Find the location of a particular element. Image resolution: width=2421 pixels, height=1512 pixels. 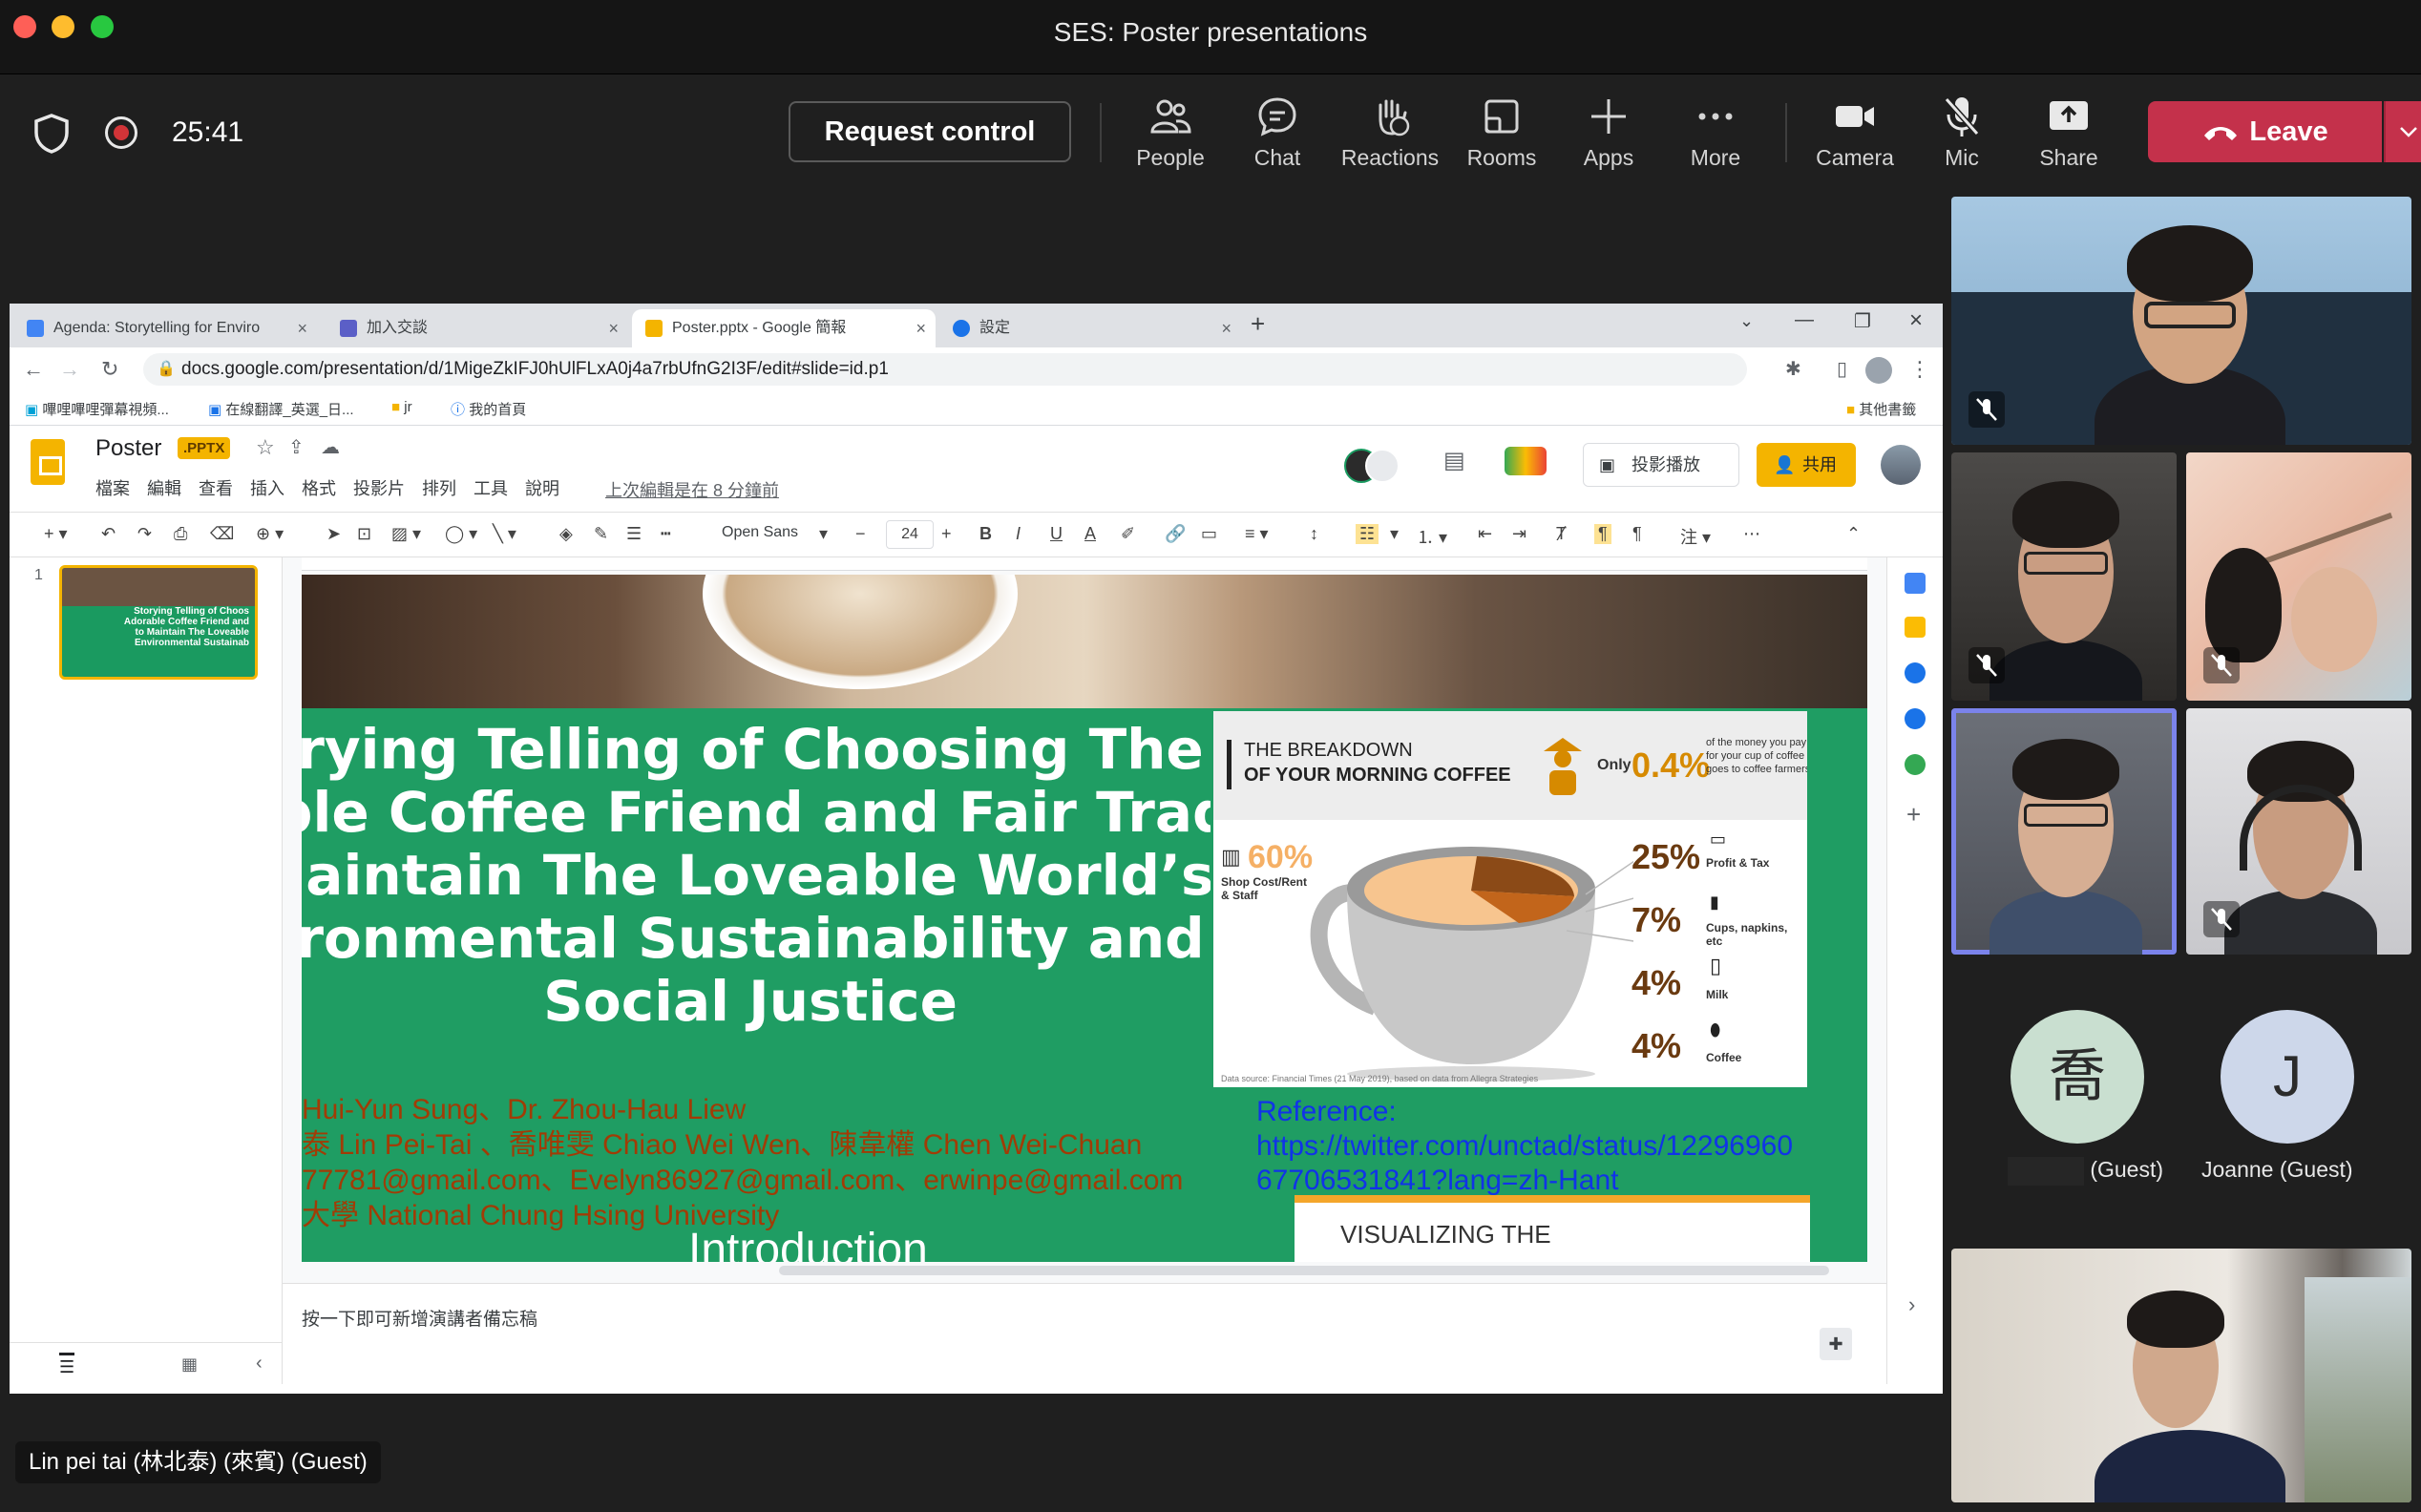

rtl-icon: ¶ is located at coordinates (1637, 534).